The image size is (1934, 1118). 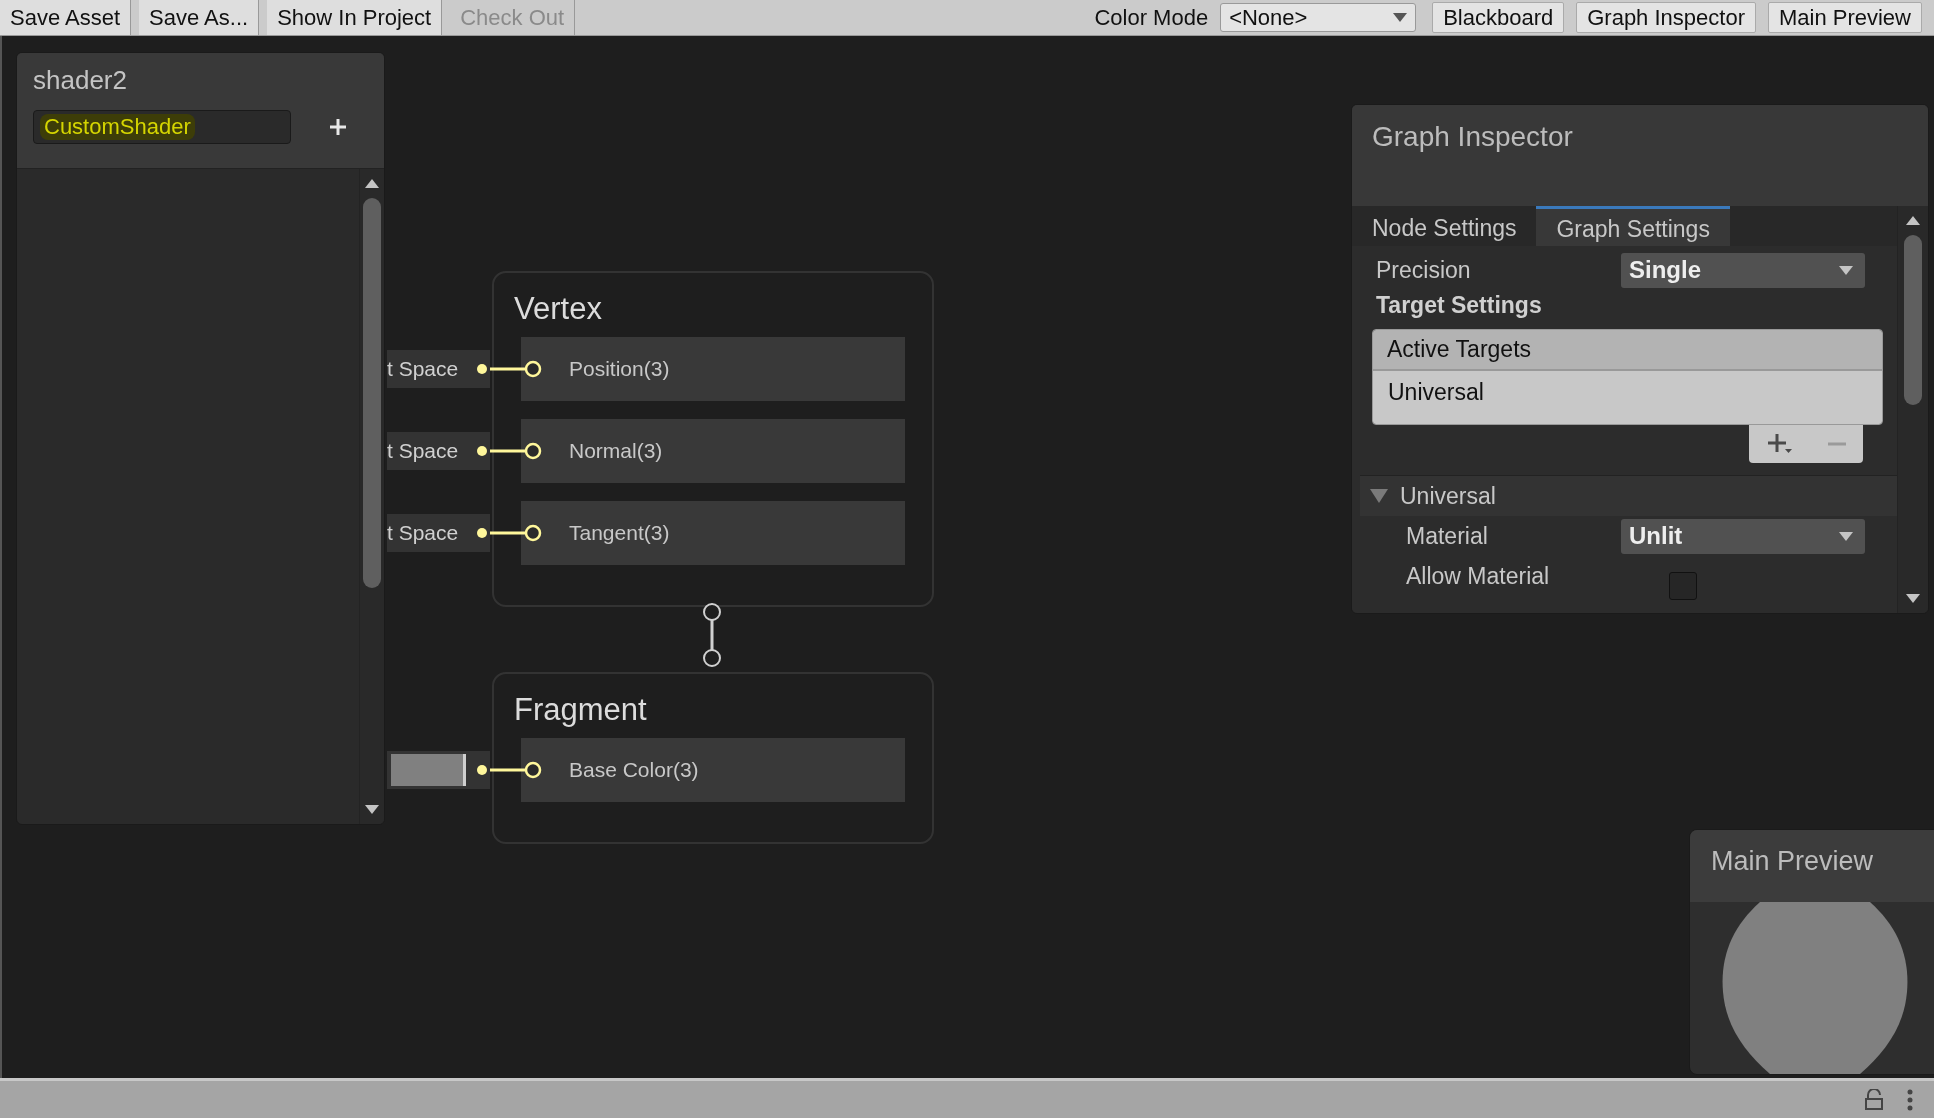 I want to click on port-slot: Position(3), so click(x=713, y=369).